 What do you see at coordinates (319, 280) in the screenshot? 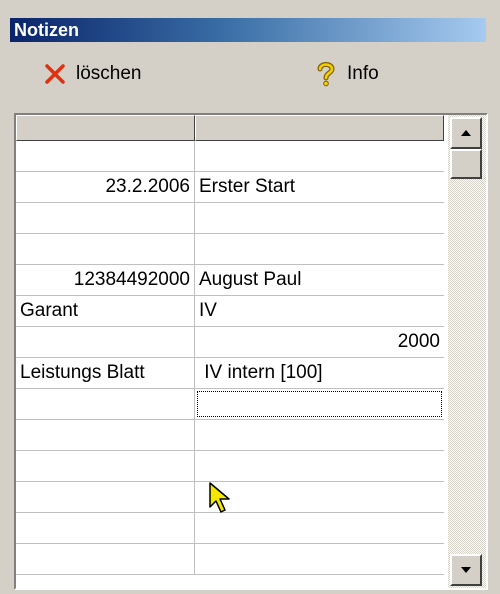
I see `grid-cell: August Paul` at bounding box center [319, 280].